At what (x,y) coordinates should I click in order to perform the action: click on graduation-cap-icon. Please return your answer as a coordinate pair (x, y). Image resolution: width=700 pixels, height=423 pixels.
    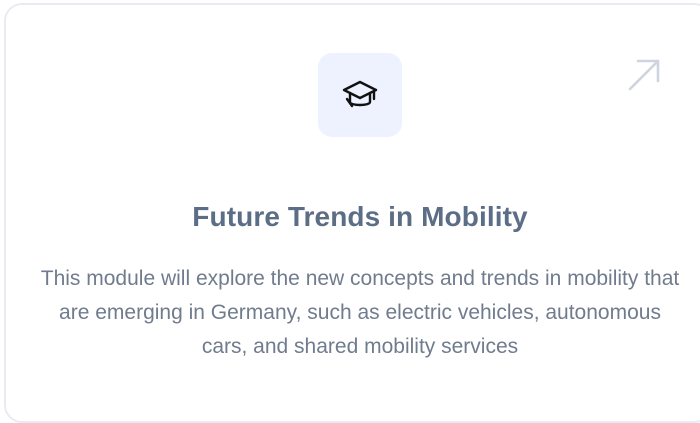
    Looking at the image, I should click on (360, 94).